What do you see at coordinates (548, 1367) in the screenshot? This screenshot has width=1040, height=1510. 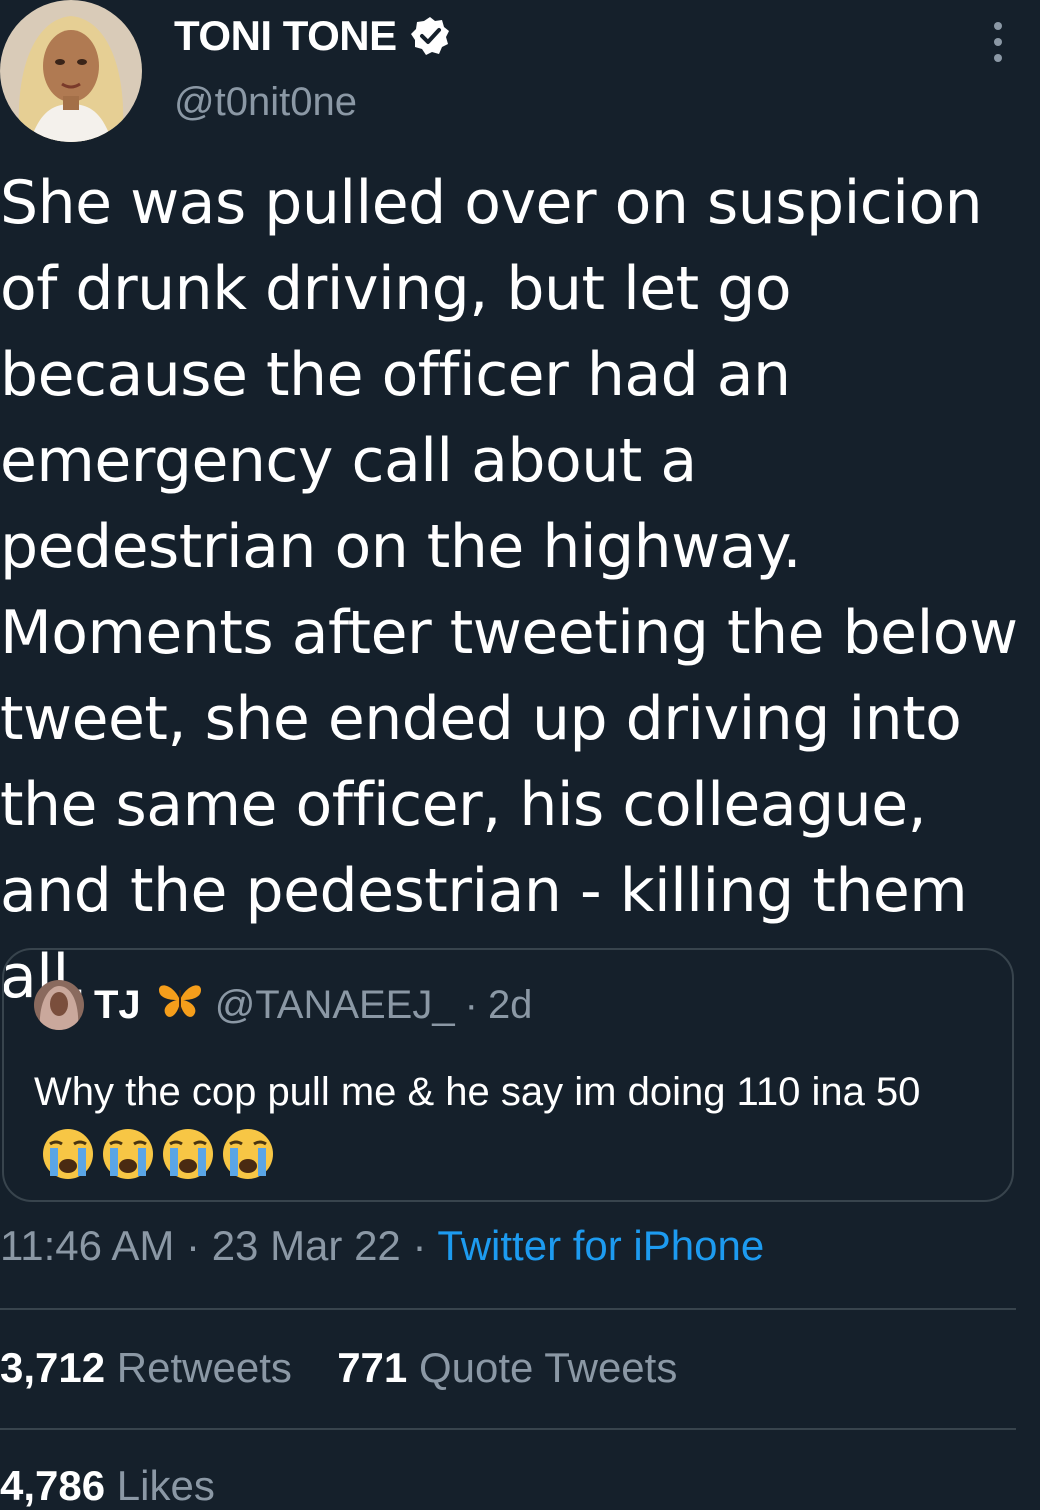 I see `quote-tweets-label: Quote Tweets` at bounding box center [548, 1367].